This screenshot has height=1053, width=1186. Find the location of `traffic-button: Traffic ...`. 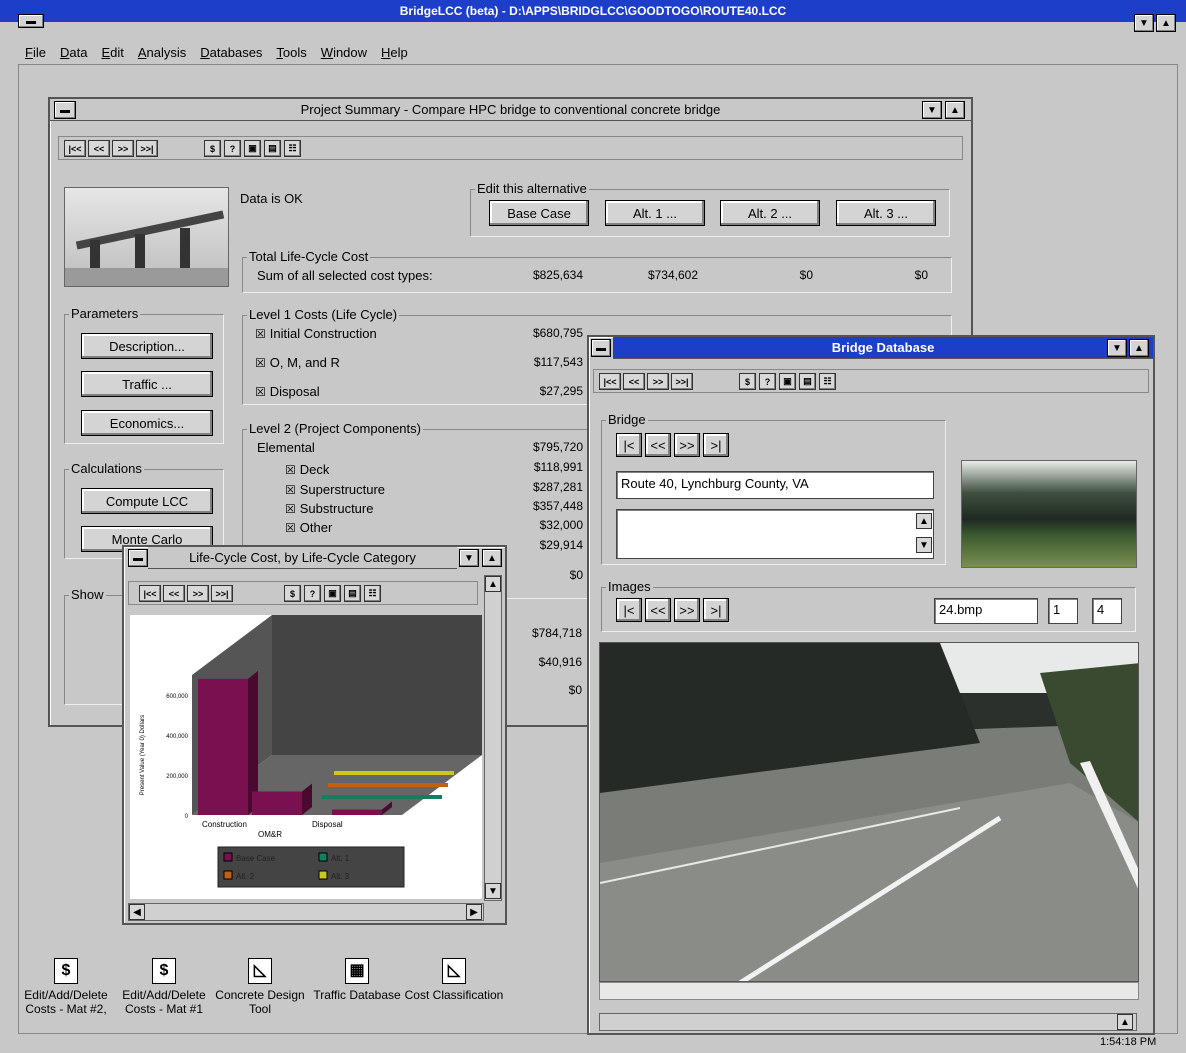

traffic-button: Traffic ... is located at coordinates (147, 384).